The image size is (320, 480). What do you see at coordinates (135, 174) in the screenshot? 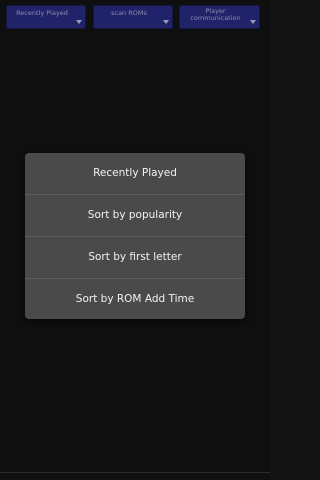
I see `option-recently-played: Recently Played` at bounding box center [135, 174].